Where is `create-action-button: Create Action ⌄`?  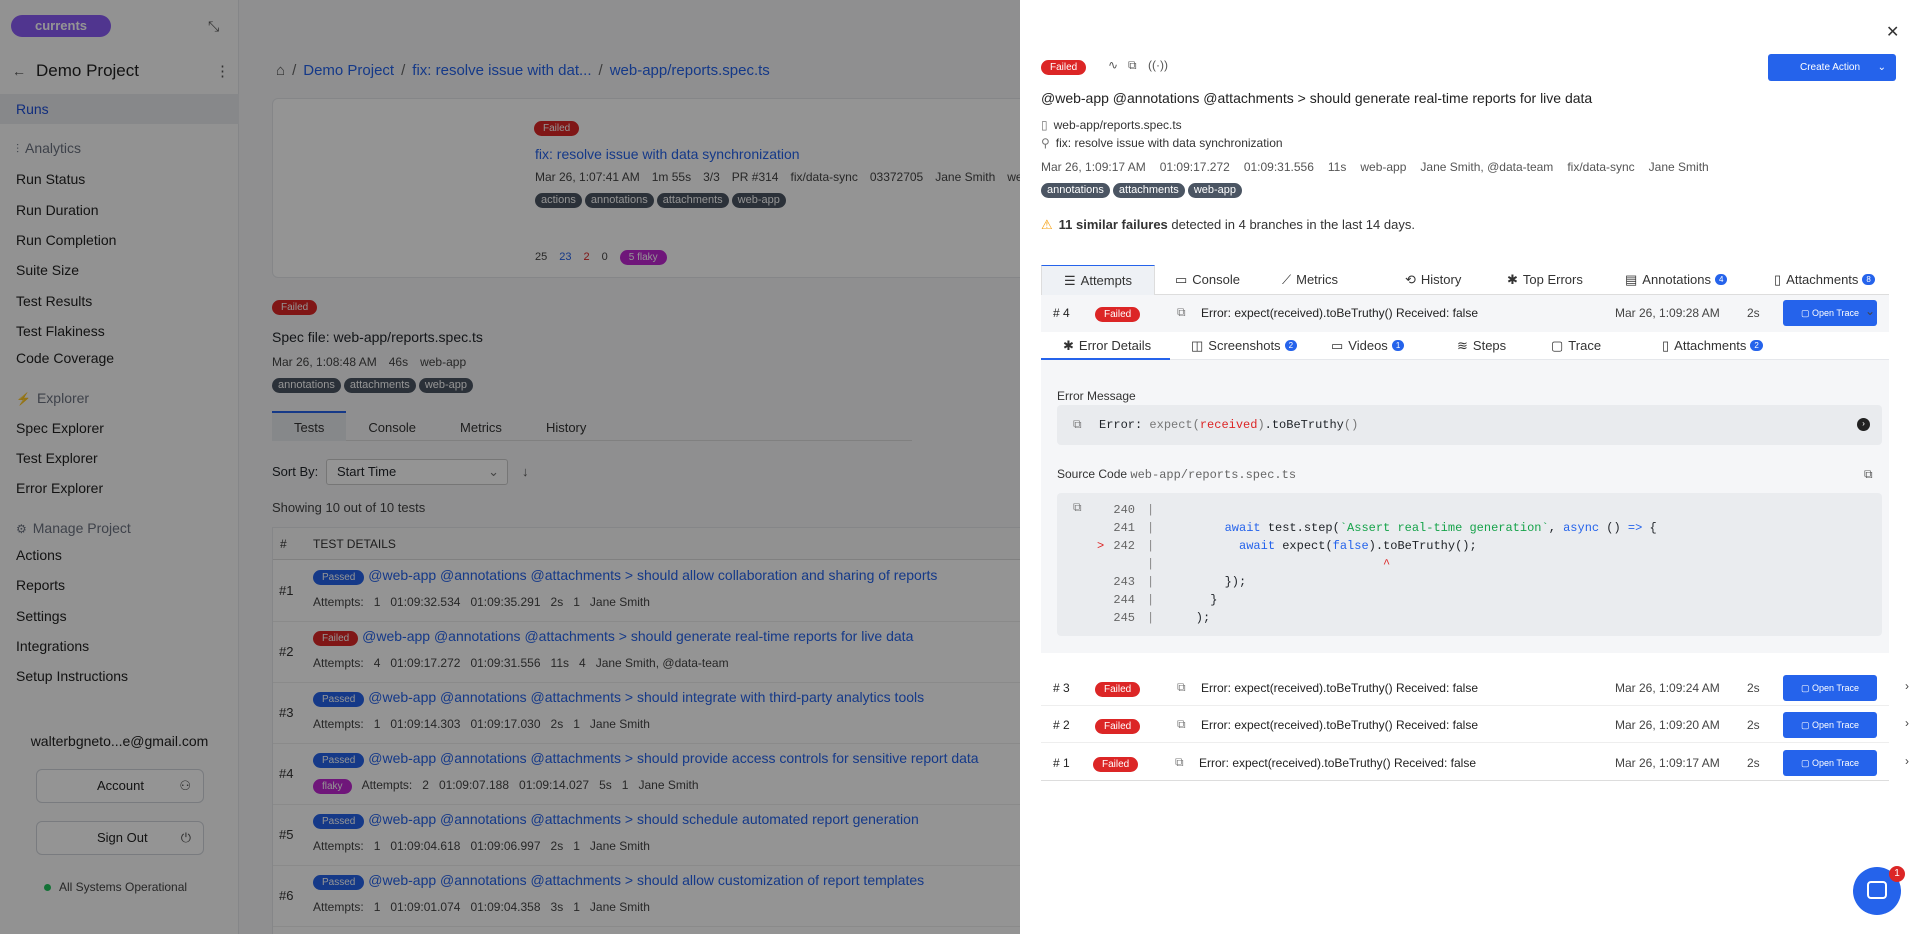 create-action-button: Create Action ⌄ is located at coordinates (1832, 67).